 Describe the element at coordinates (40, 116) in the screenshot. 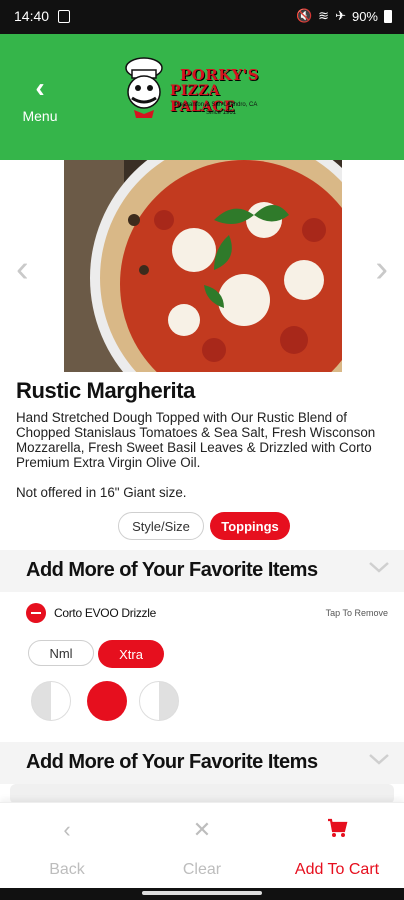

I see `back-menu-label: Menu` at that location.